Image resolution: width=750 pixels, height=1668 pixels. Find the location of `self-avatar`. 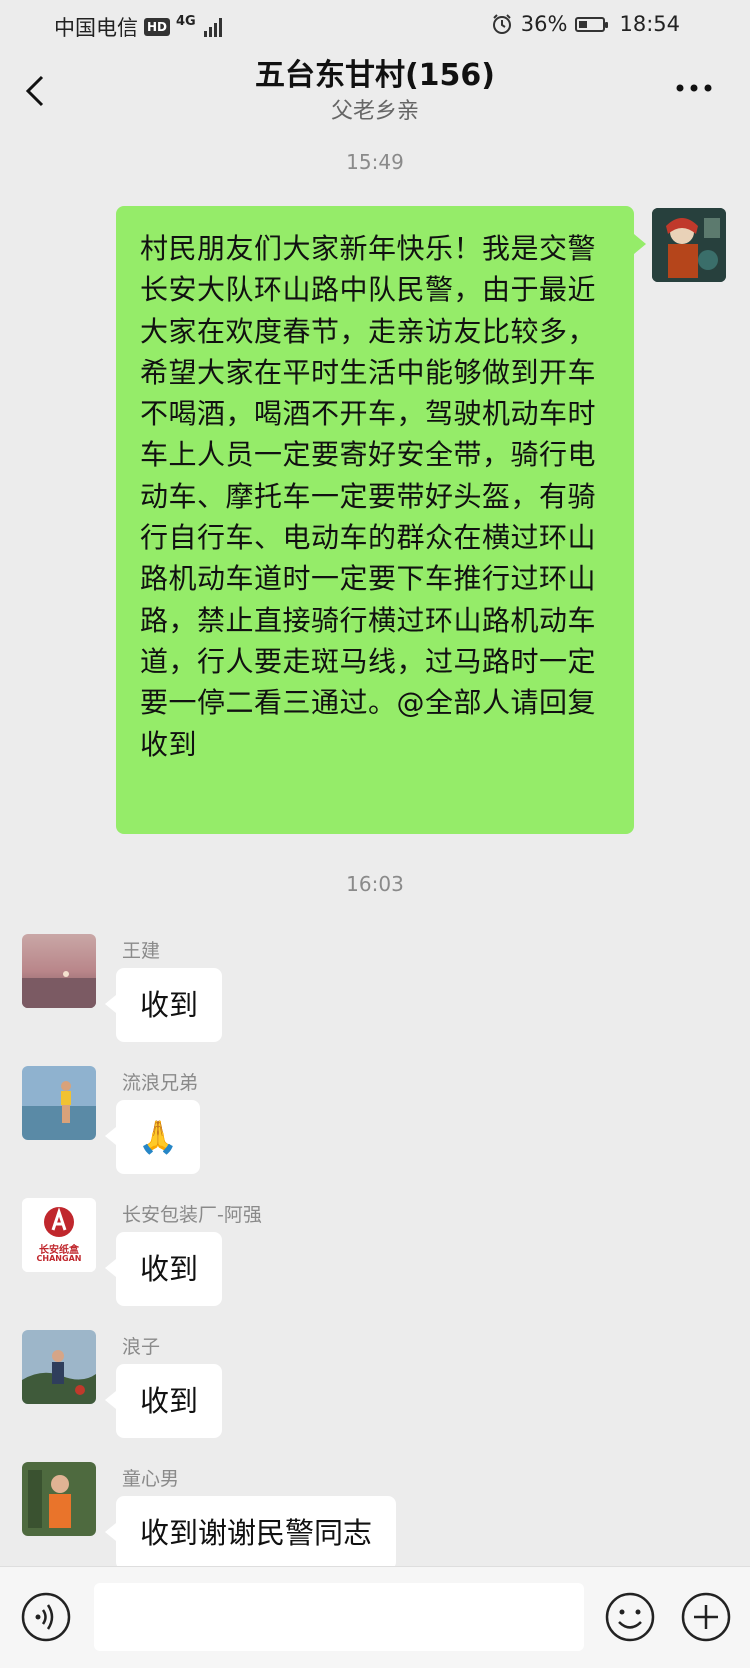

self-avatar is located at coordinates (689, 245).